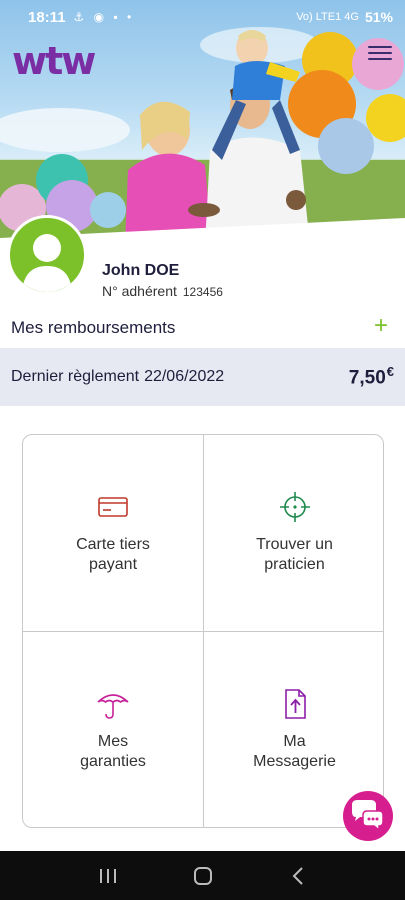 The height and width of the screenshot is (900, 405). What do you see at coordinates (202, 17) in the screenshot?
I see `status-bar: 18:11 ⚓ ◉ ▪ • Vo) LTE1 4G 51%` at bounding box center [202, 17].